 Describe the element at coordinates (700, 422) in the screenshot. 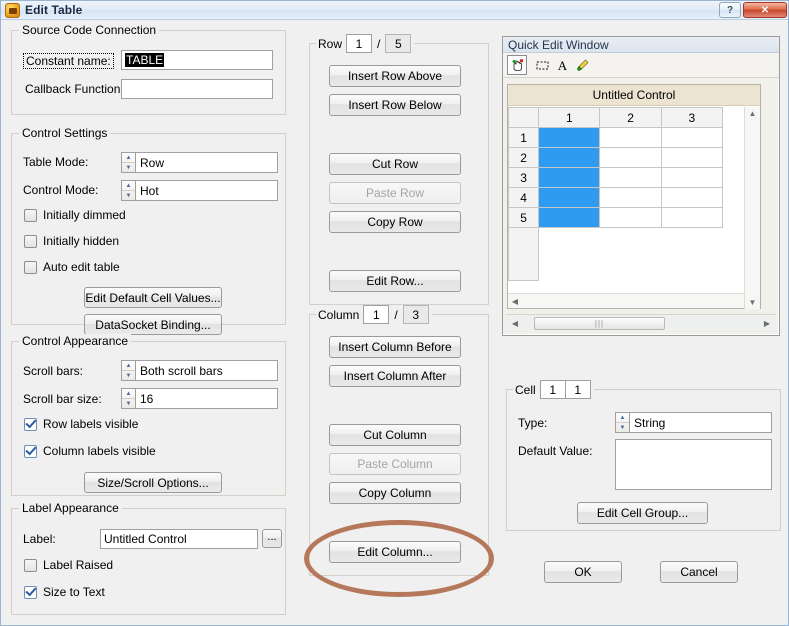

I see `cell-type-value: String` at that location.